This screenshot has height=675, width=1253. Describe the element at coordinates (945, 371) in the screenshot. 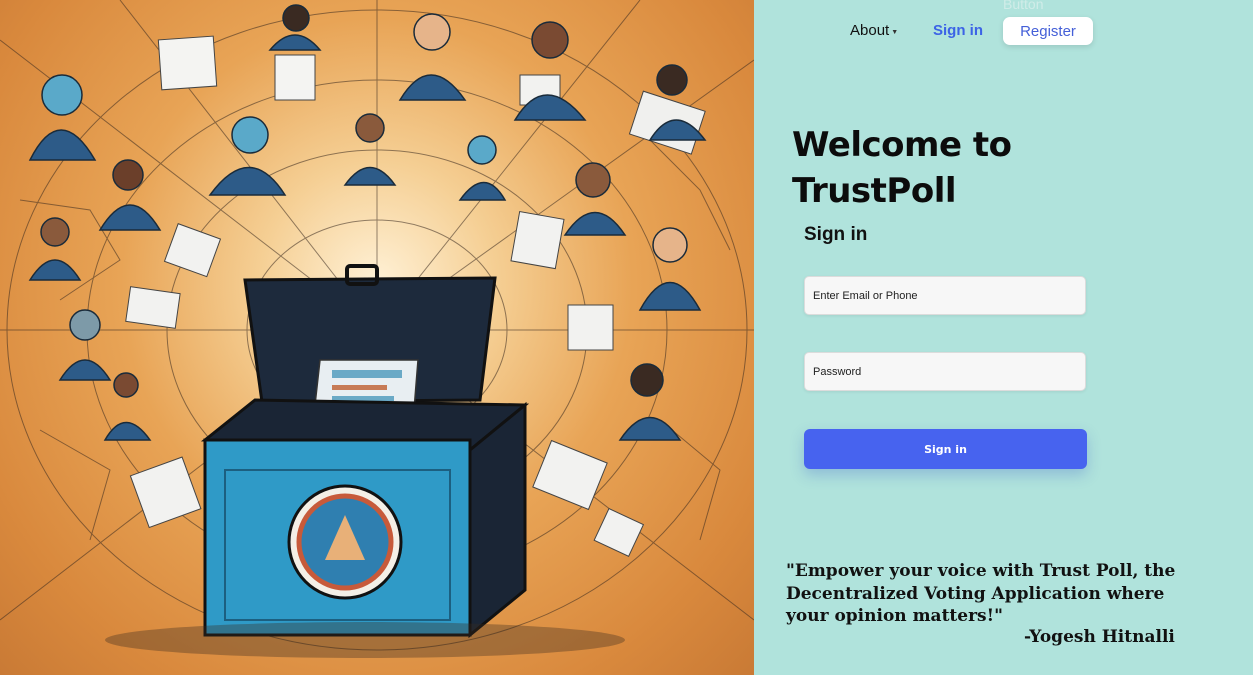

I see `password-field` at that location.